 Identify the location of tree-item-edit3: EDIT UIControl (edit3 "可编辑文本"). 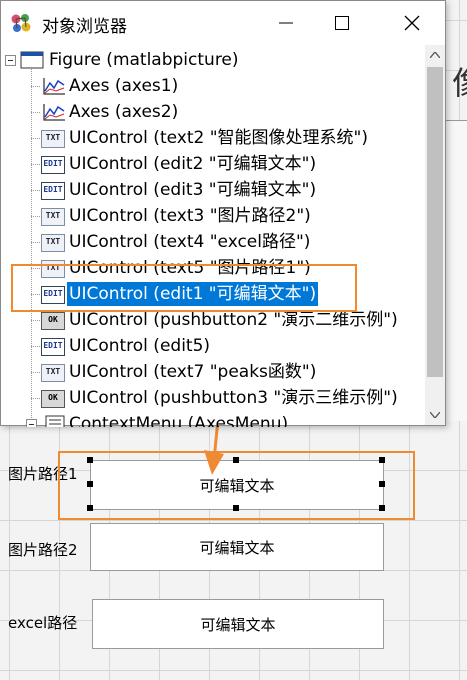
(211, 190).